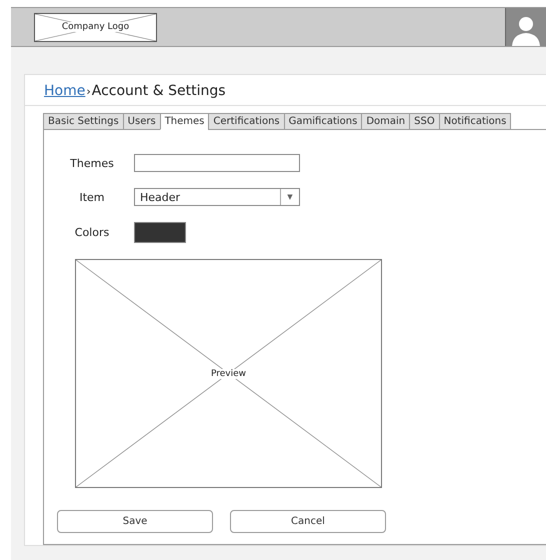 The height and width of the screenshot is (560, 546). What do you see at coordinates (385, 121) in the screenshot?
I see `settings-tab: Domain` at bounding box center [385, 121].